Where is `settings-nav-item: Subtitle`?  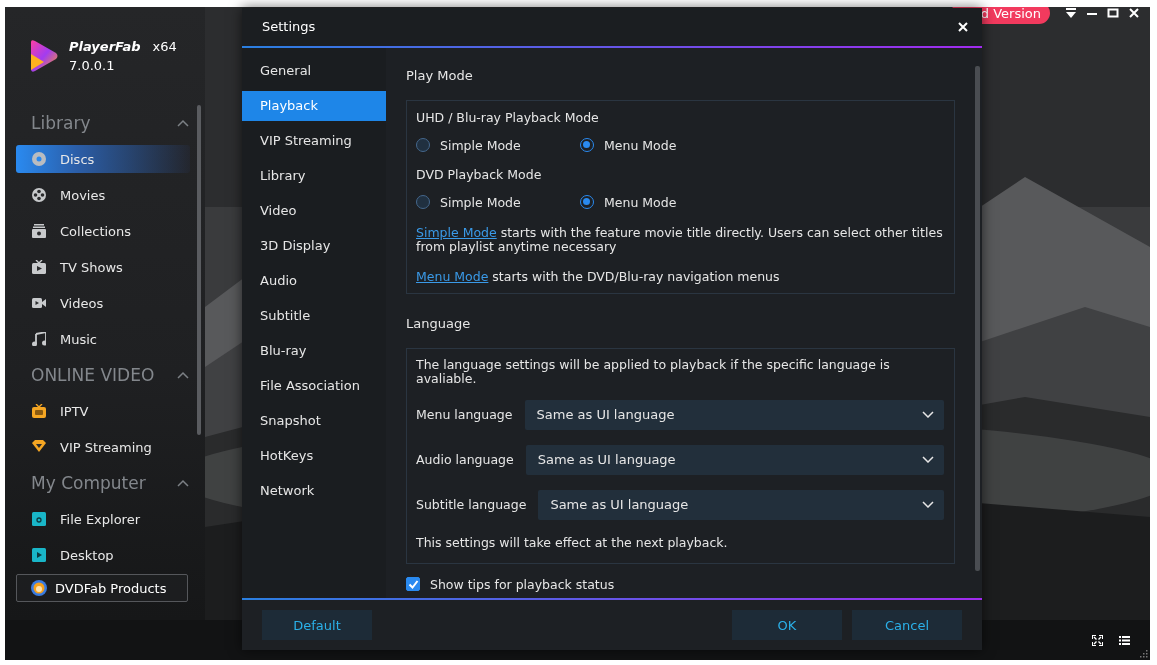 settings-nav-item: Subtitle is located at coordinates (314, 315).